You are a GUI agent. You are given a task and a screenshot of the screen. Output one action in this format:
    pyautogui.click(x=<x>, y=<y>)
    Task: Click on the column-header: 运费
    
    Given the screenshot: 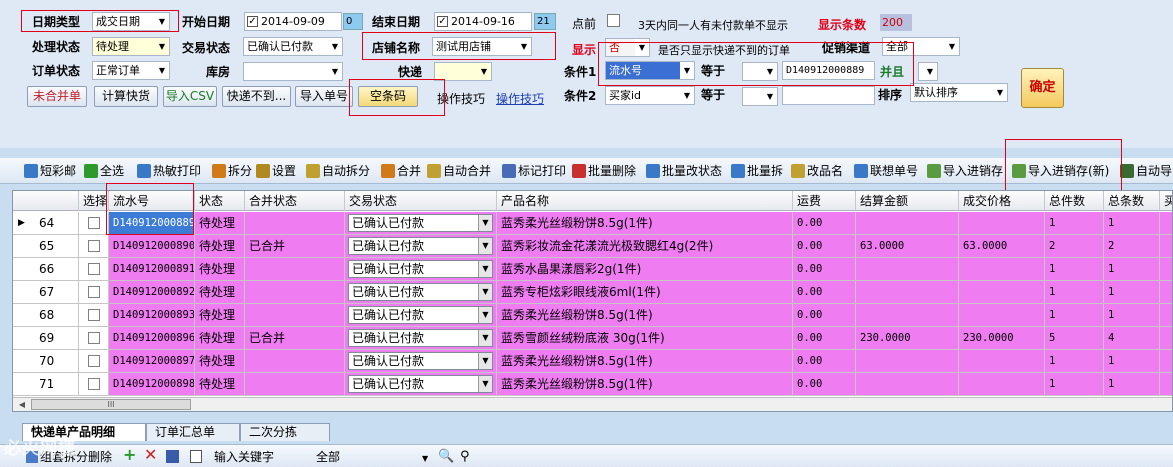 What is the action you would take?
    pyautogui.click(x=824, y=201)
    